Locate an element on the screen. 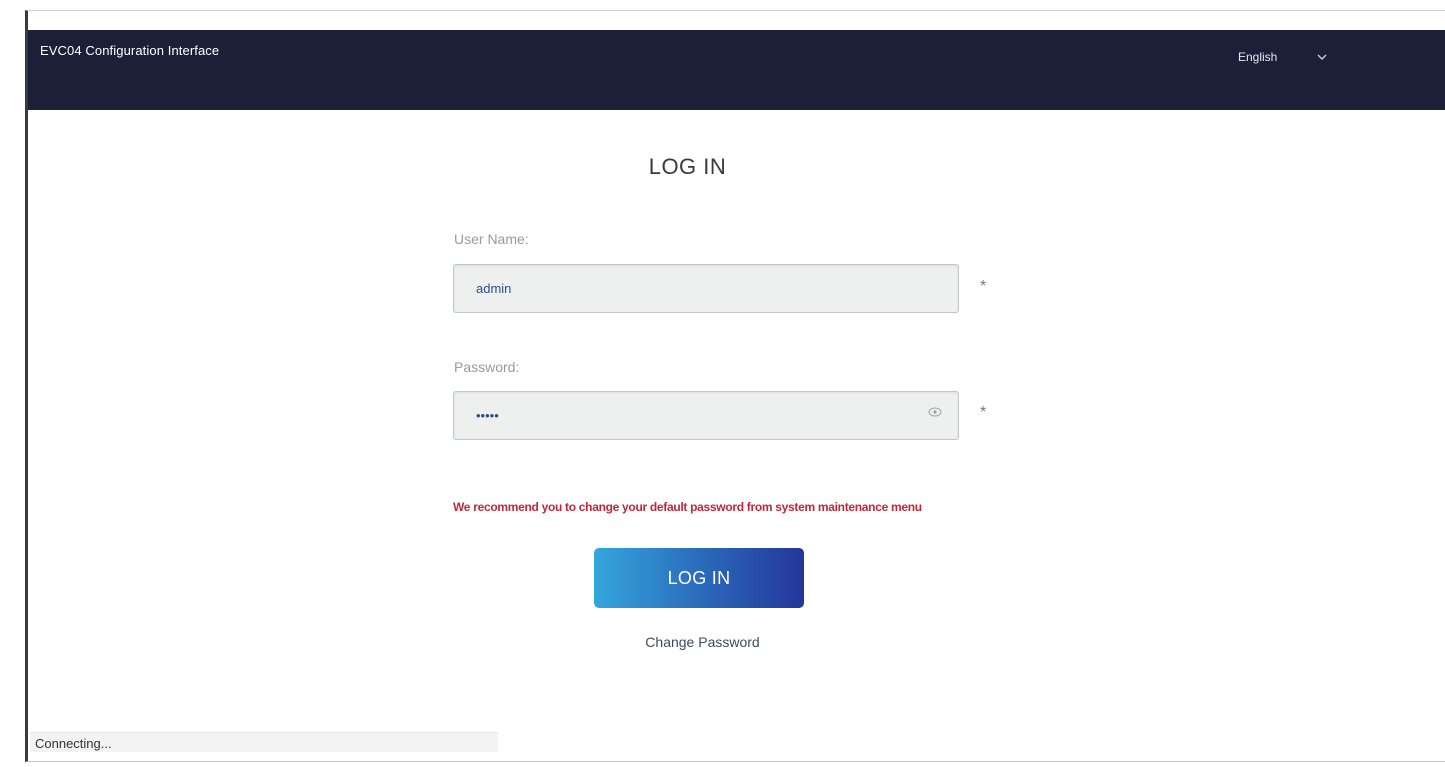  page-title: LOG IN is located at coordinates (687, 166).